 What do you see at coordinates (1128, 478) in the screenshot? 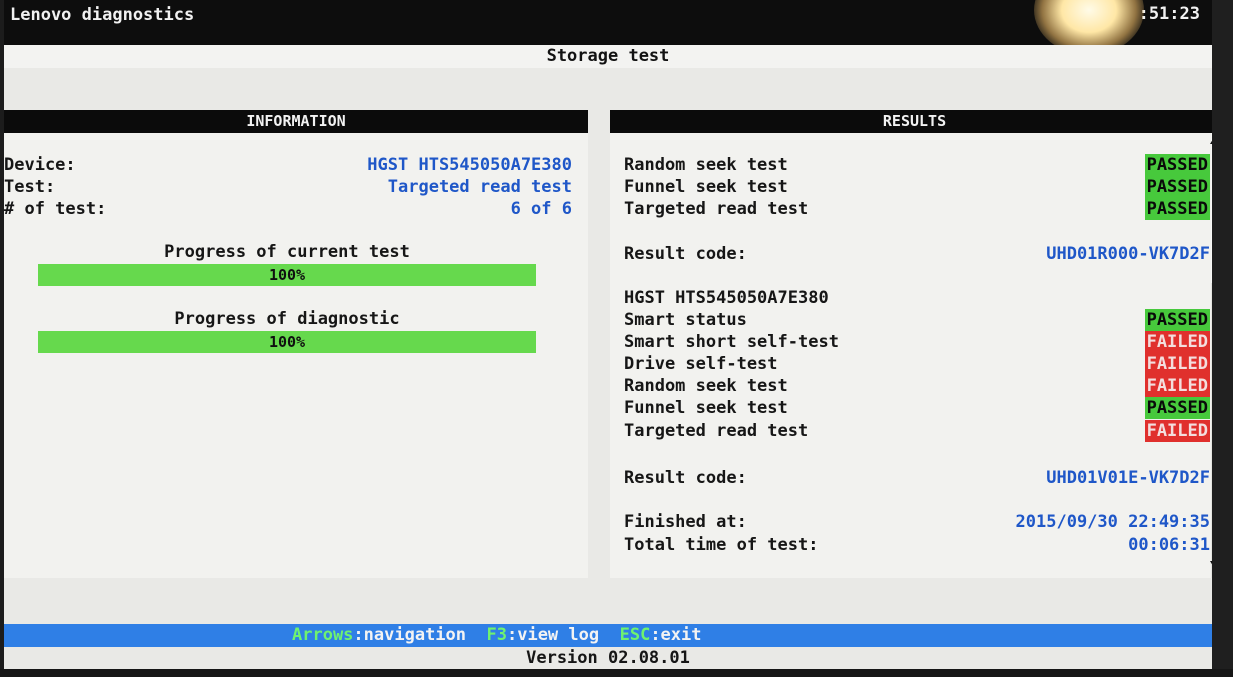
I see `result-code-value: UHD01V01E-VK7D2F` at bounding box center [1128, 478].